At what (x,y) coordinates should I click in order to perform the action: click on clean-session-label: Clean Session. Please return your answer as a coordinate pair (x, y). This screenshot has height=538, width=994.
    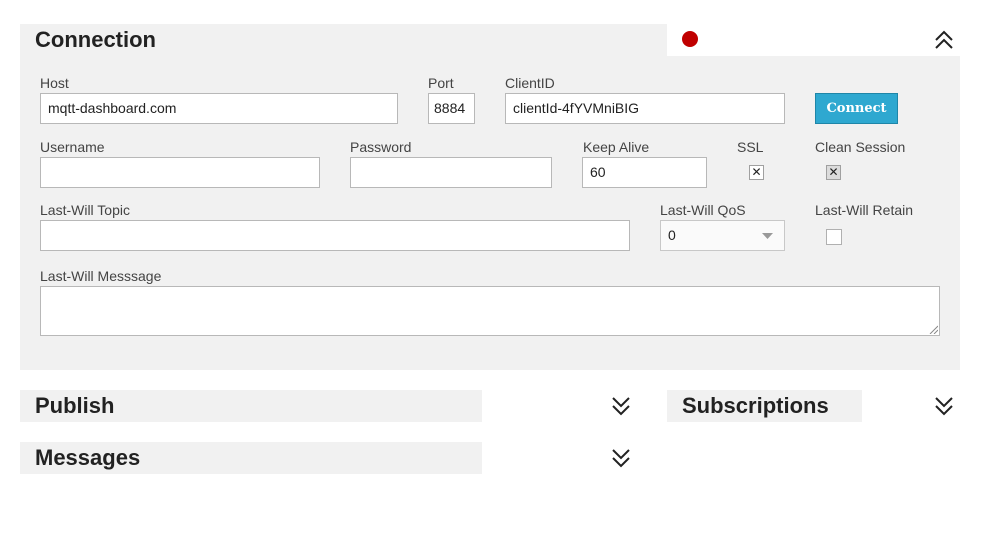
    Looking at the image, I should click on (860, 147).